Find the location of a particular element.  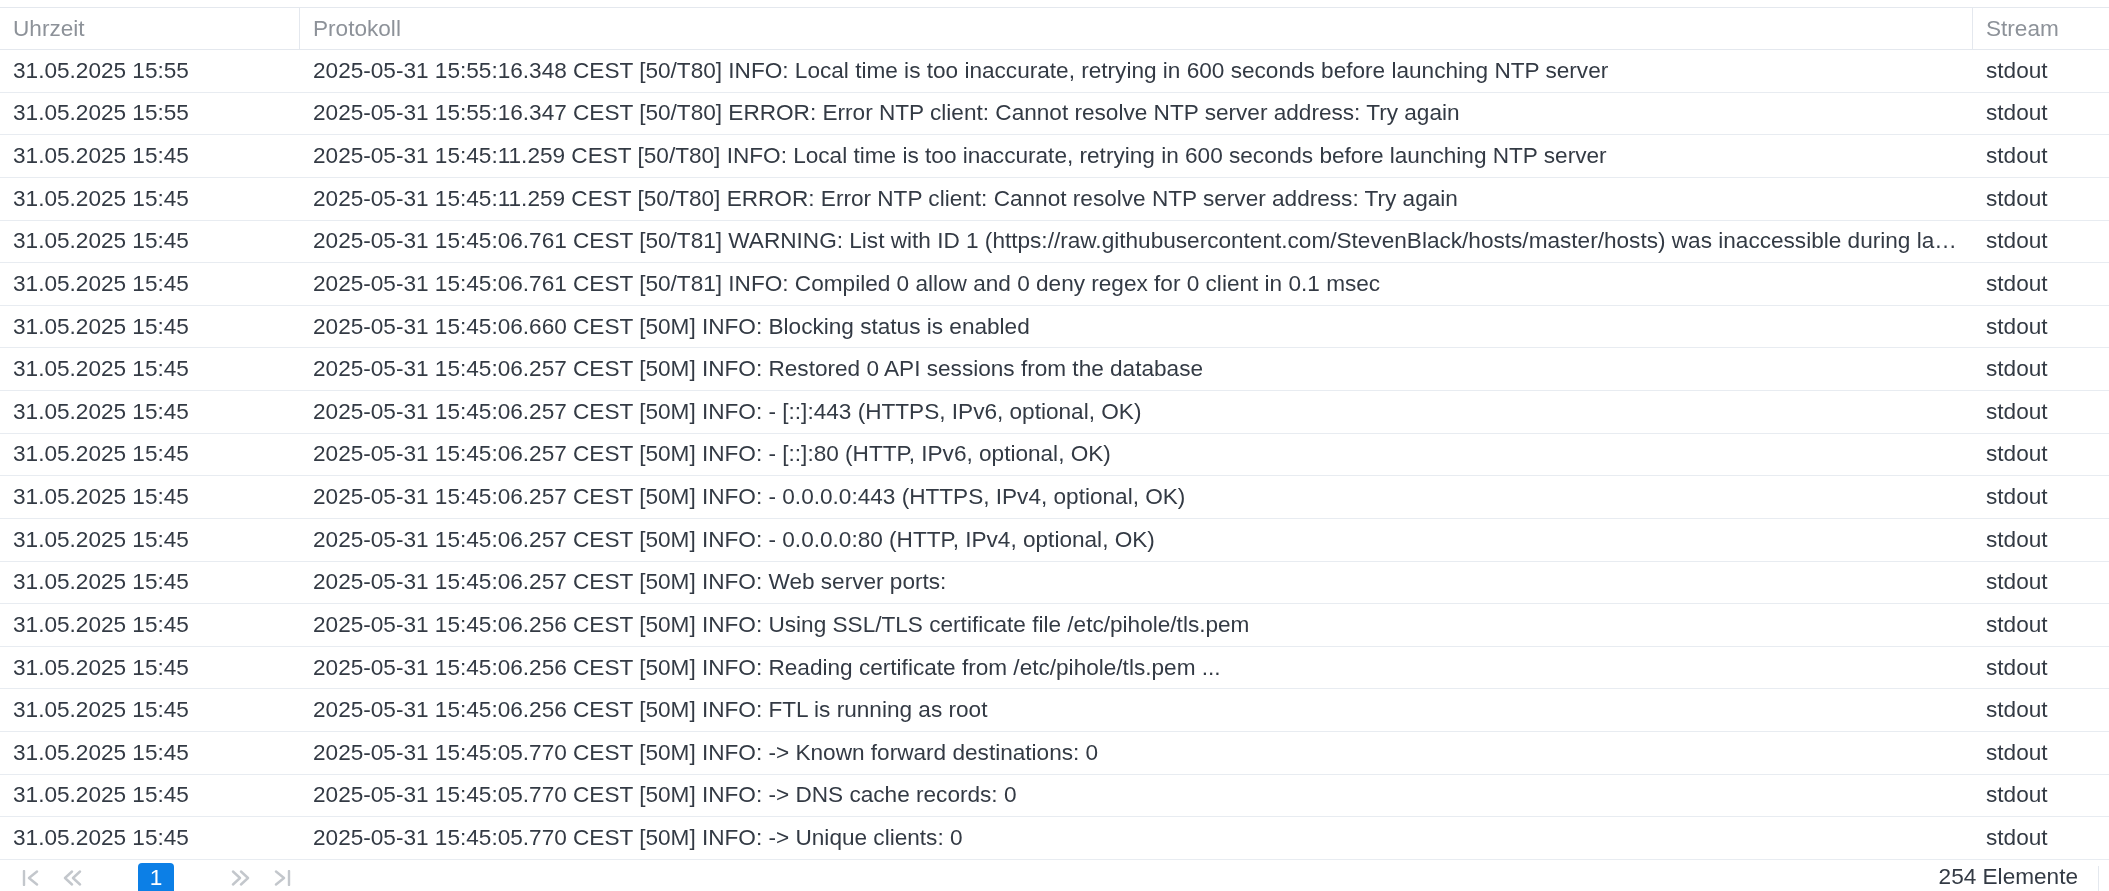

page-button: 1 is located at coordinates (156, 876).